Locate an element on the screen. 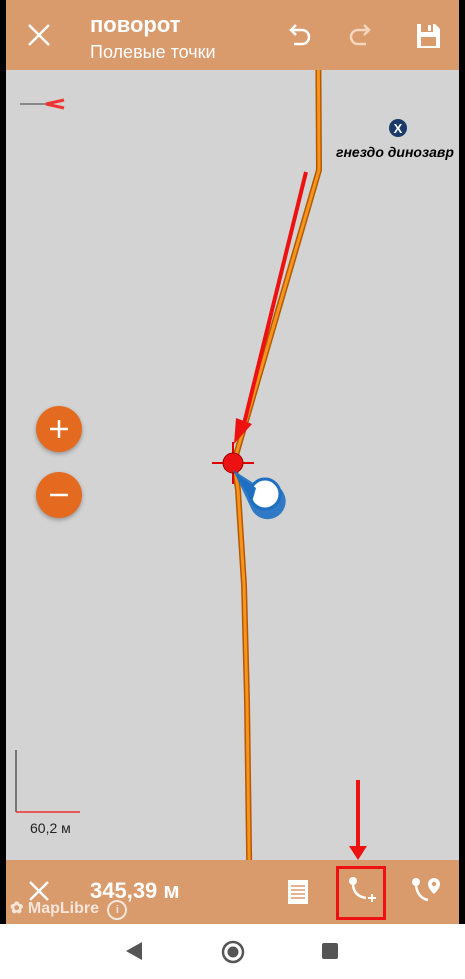 The image size is (465, 979). annotation-arrow is located at coordinates (271, 307).